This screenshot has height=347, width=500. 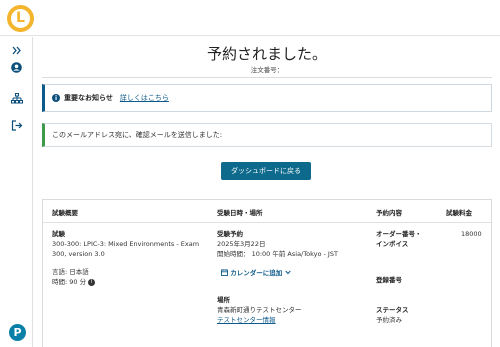 I want to click on appointment-date: 2025年3月22日, so click(x=241, y=244).